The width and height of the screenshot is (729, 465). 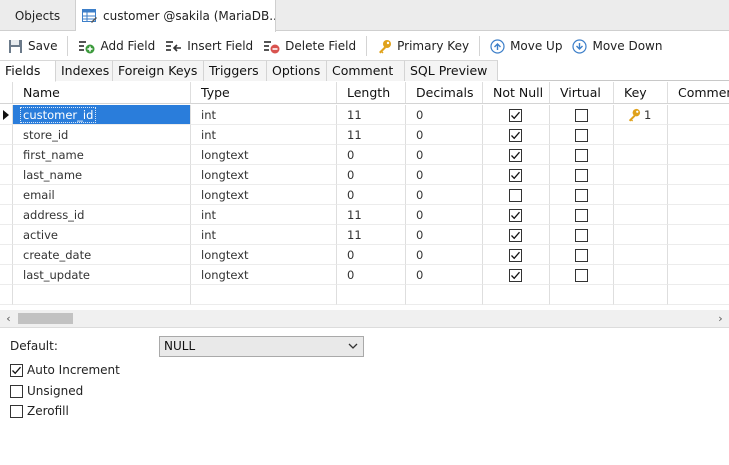 I want to click on tab-triggers: Triggers, so click(x=235, y=70).